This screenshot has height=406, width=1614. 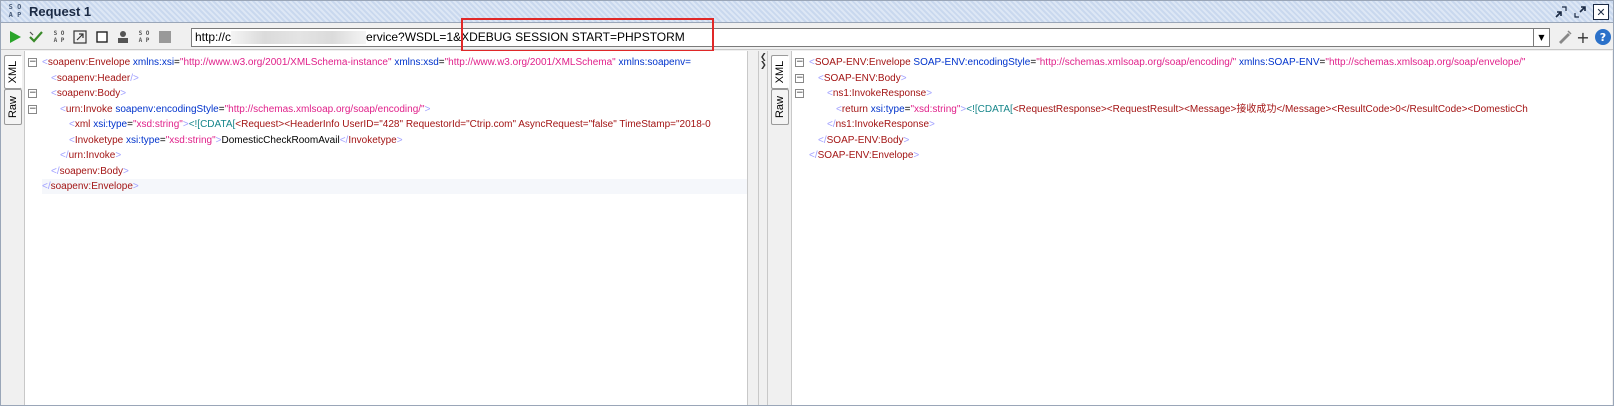 What do you see at coordinates (15, 37) in the screenshot?
I see `run-icon` at bounding box center [15, 37].